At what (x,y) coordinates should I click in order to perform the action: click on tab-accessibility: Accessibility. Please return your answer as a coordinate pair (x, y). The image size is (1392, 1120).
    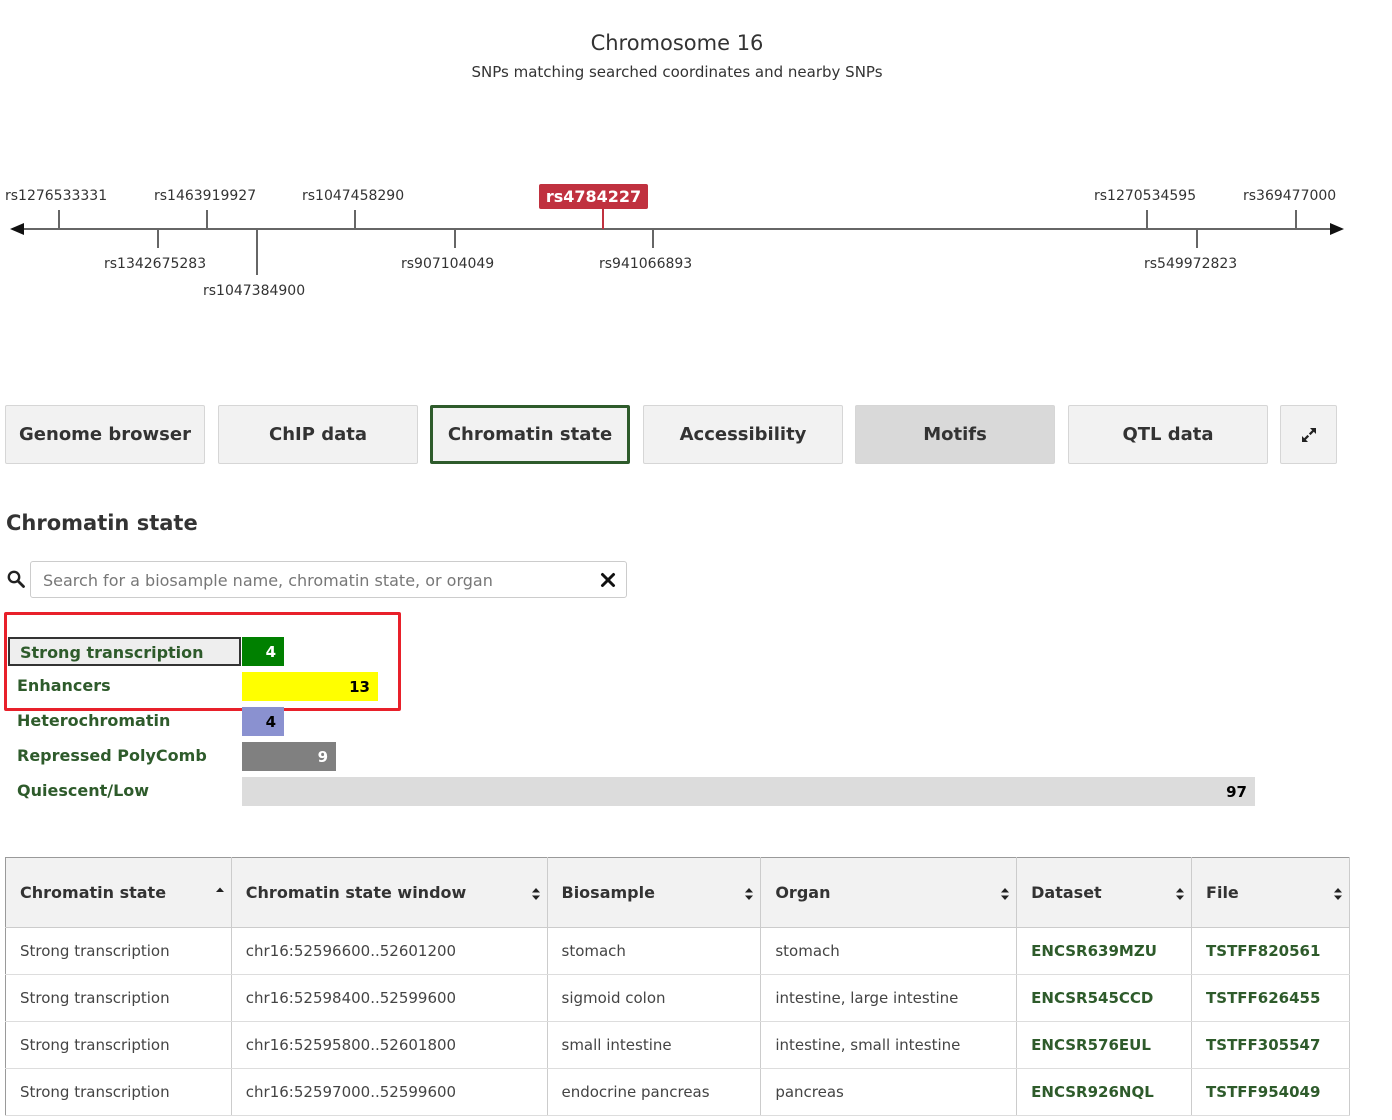
    Looking at the image, I should click on (743, 434).